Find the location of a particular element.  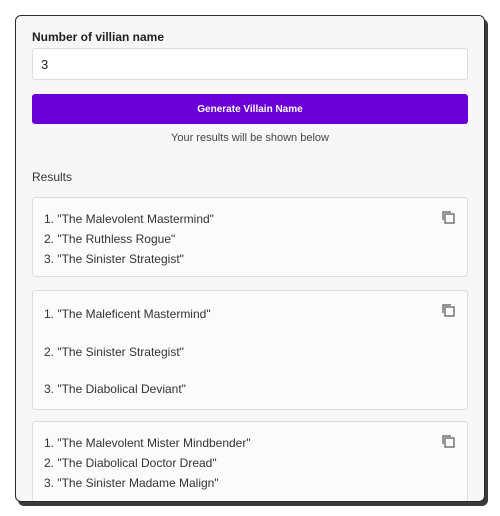

result-item: 3. "The Sinister Madame Malign" is located at coordinates (131, 483).